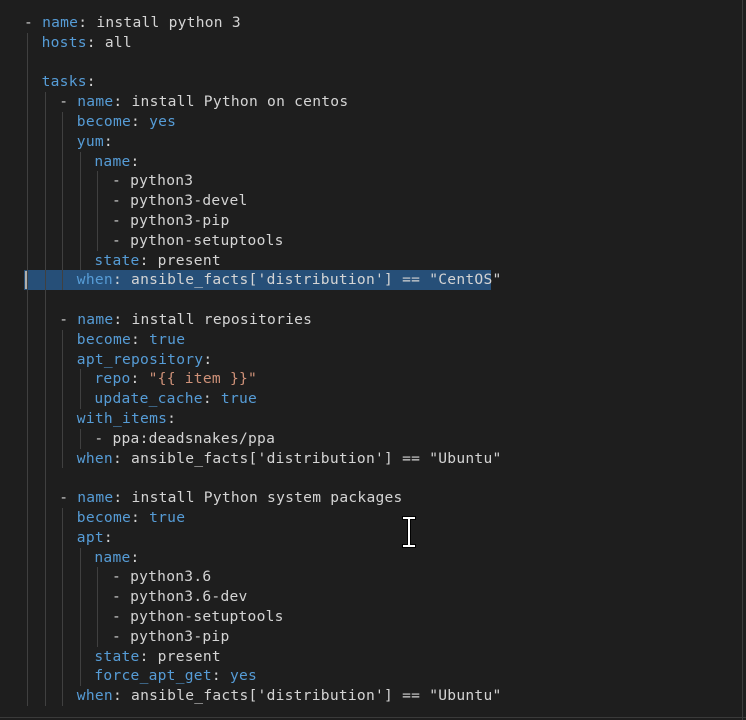  What do you see at coordinates (87, 43) in the screenshot?
I see `line-content: hosts: all` at bounding box center [87, 43].